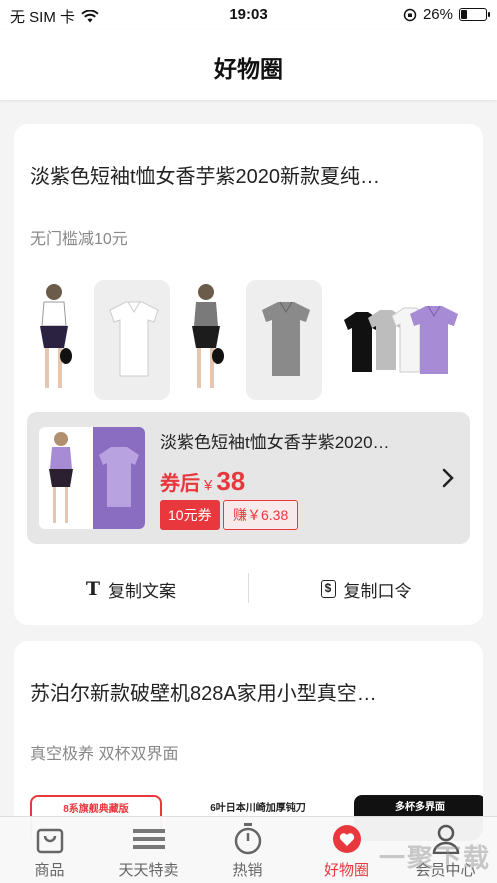 This screenshot has height=883, width=497. I want to click on person-icon, so click(445, 839).